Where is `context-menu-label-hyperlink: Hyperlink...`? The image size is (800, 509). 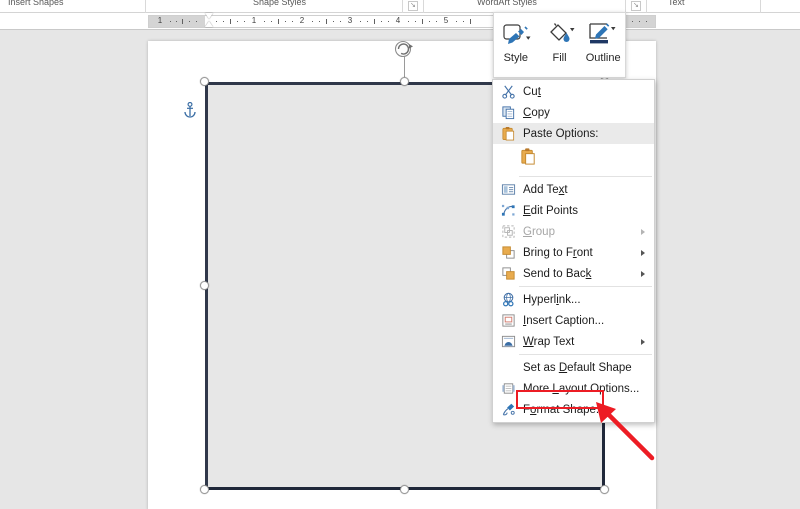 context-menu-label-hyperlink: Hyperlink... is located at coordinates (552, 299).